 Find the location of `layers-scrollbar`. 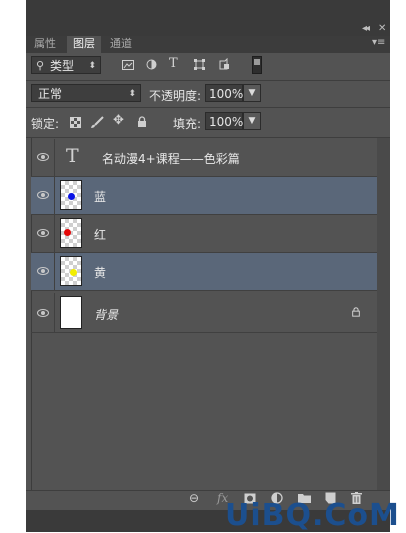

layers-scrollbar is located at coordinates (383, 314).